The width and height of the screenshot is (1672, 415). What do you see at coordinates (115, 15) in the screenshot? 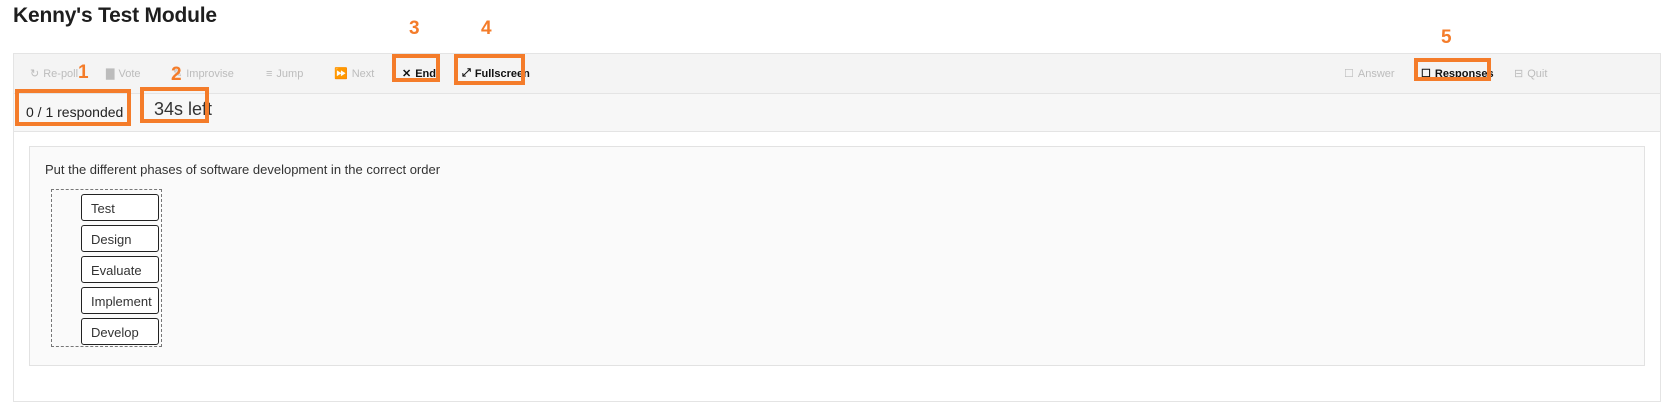
I see `page-title: Kenny's Test Module` at bounding box center [115, 15].